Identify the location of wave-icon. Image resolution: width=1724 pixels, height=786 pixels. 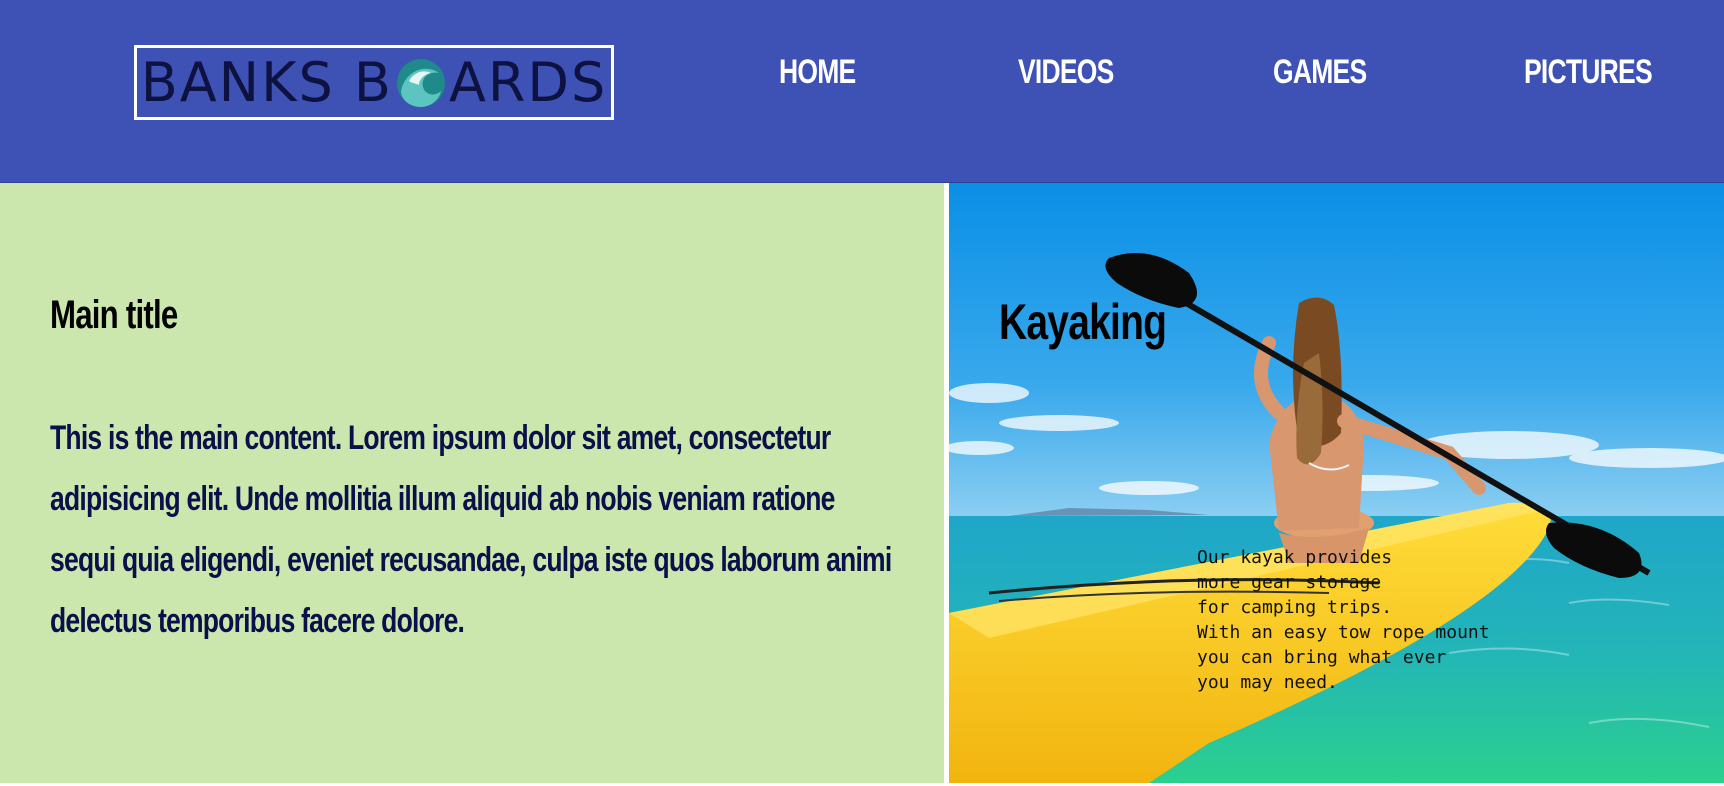
(420, 82).